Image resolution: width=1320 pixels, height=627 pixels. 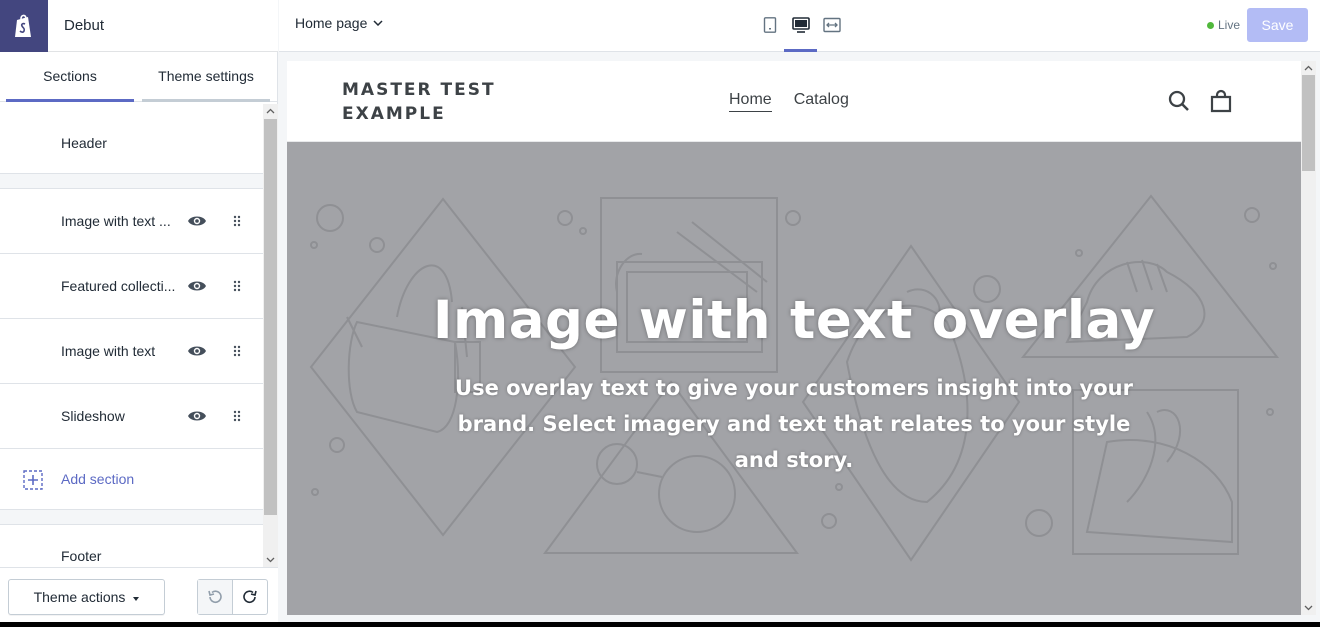 I want to click on theme-actions-button: Theme actions, so click(x=86, y=597).